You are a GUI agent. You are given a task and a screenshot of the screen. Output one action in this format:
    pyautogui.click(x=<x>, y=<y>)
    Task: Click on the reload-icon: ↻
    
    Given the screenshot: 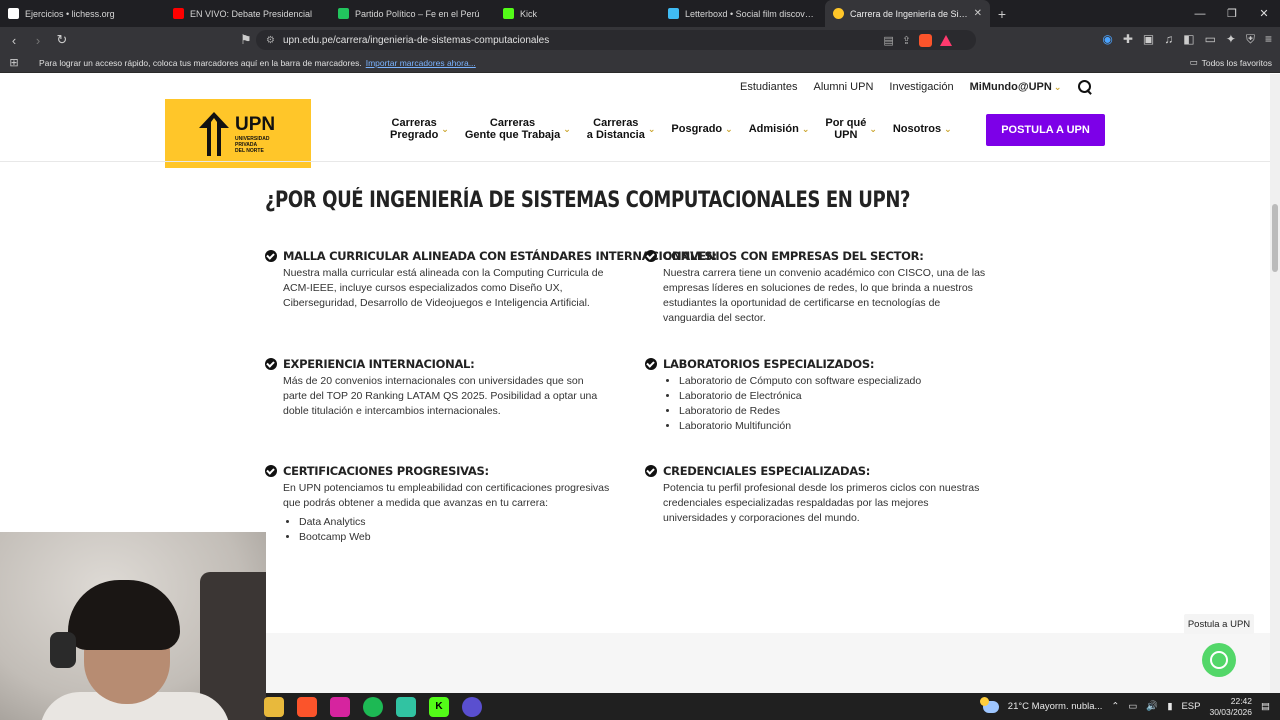 What is the action you would take?
    pyautogui.click(x=62, y=40)
    